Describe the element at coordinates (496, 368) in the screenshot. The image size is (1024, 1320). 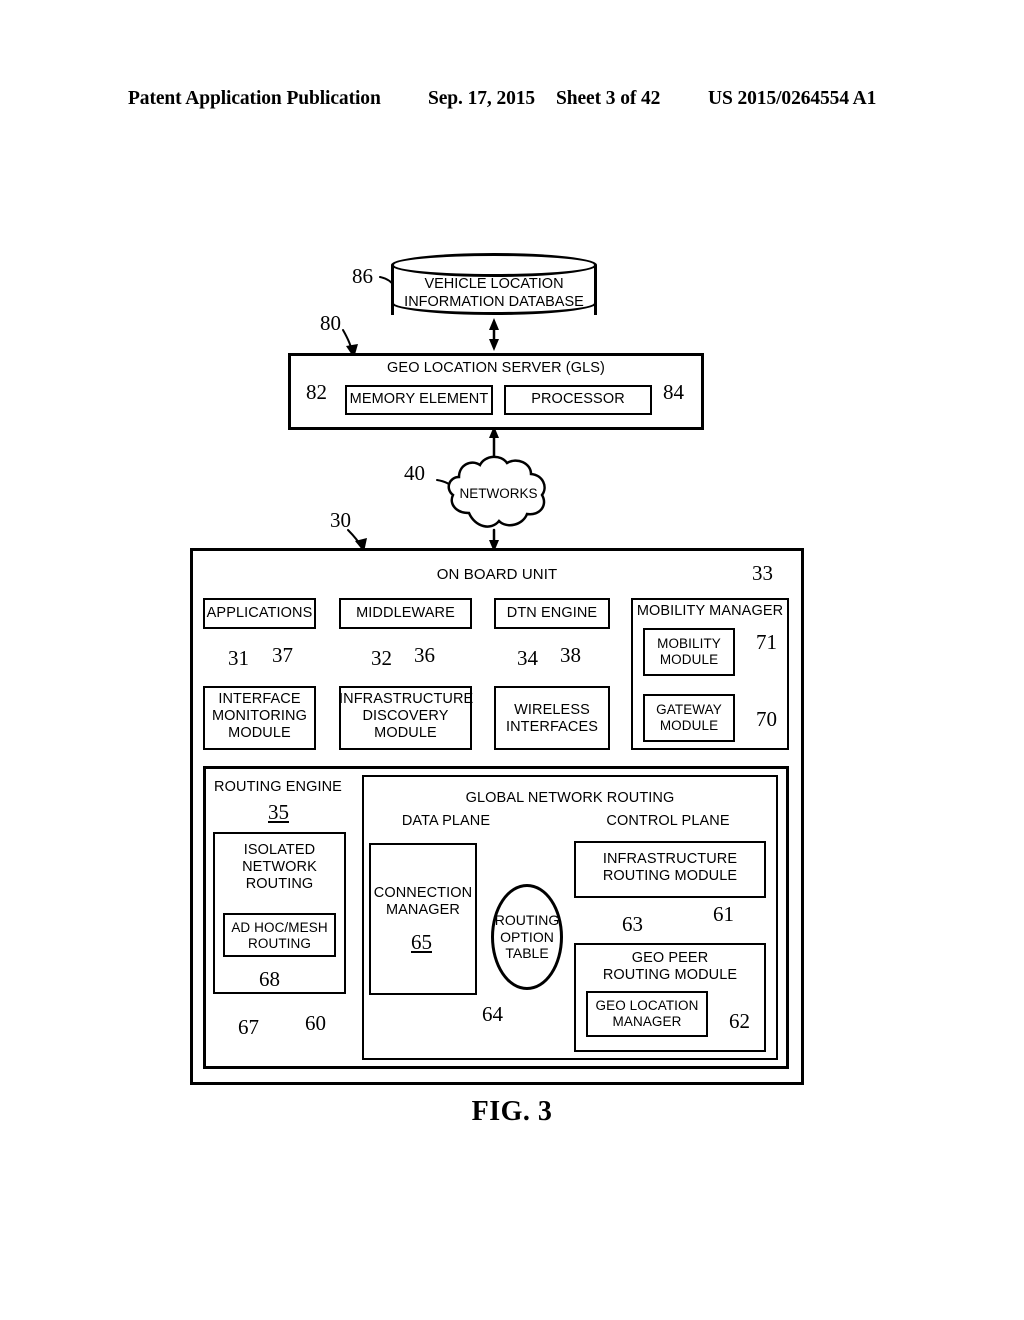
I see `geo-location-server-title: GEO LOCATION SERVER (GLS)` at that location.